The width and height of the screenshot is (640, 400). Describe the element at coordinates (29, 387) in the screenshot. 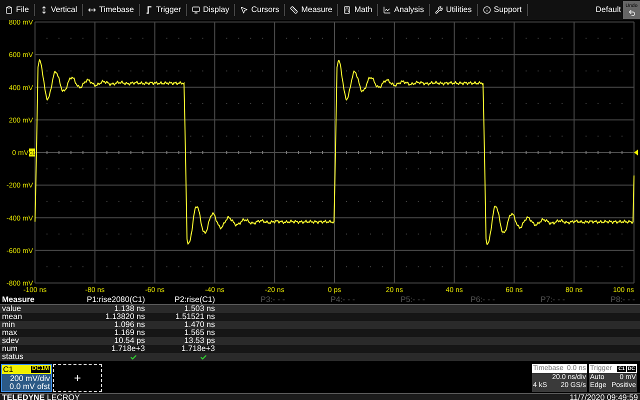

I see `channel-offset: 0.0 mV ofst` at that location.